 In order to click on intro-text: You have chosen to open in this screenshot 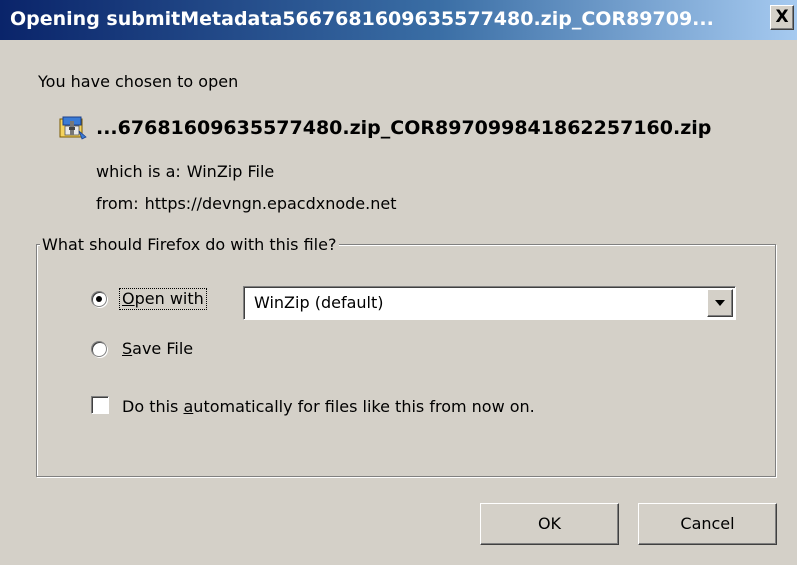, I will do `click(138, 81)`.